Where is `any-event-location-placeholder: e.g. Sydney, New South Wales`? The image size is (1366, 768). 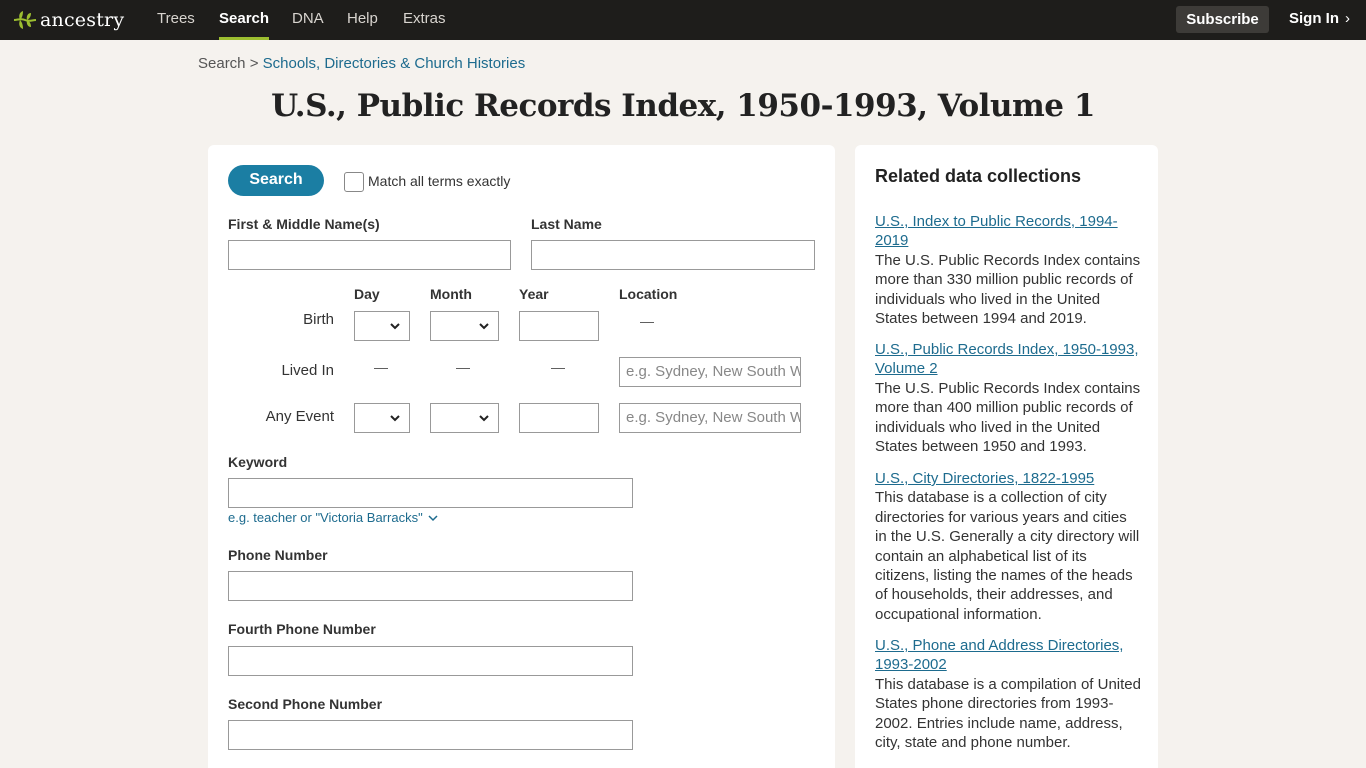
any-event-location-placeholder: e.g. Sydney, New South Wales is located at coordinates (713, 417).